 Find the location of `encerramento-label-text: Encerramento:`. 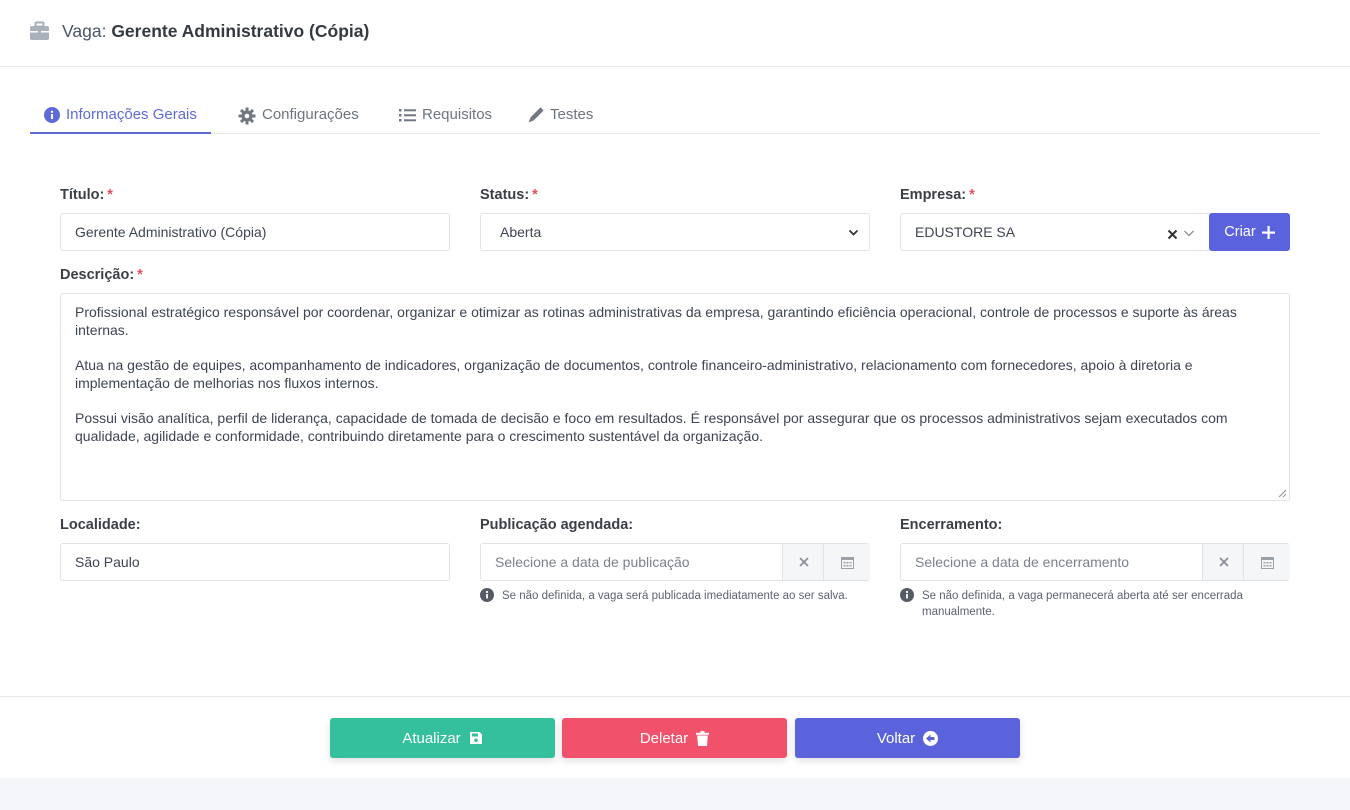

encerramento-label-text: Encerramento: is located at coordinates (951, 525).